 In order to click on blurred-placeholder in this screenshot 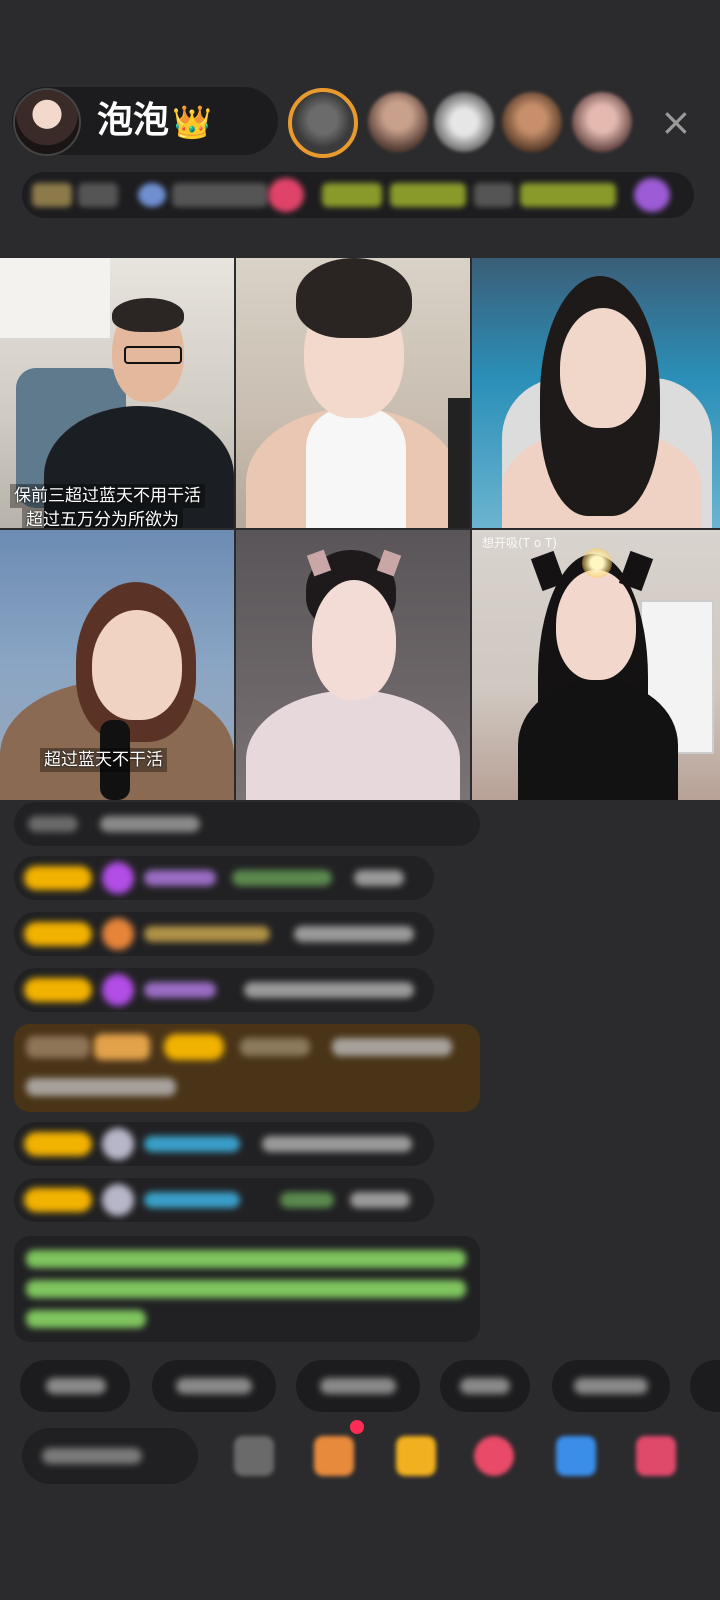, I will do `click(92, 1456)`.